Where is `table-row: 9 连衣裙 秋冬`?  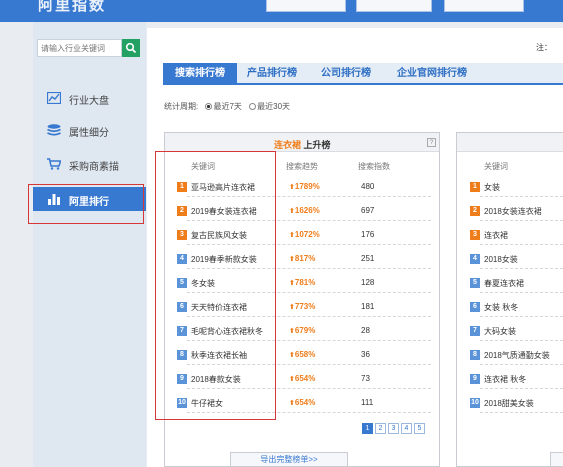 table-row: 9 连衣裙 秋冬 is located at coordinates (516, 380).